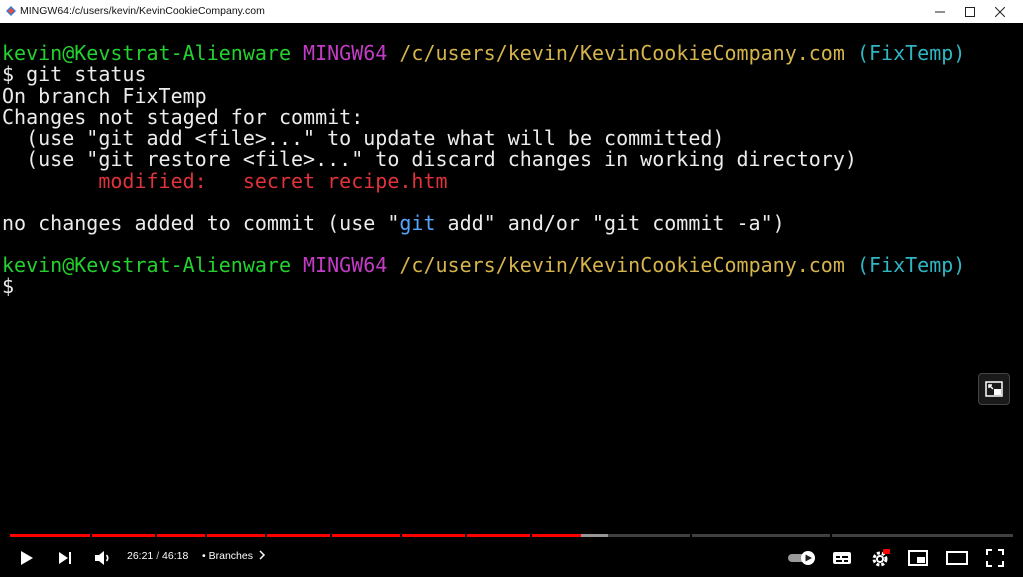  I want to click on play-button, so click(27, 558).